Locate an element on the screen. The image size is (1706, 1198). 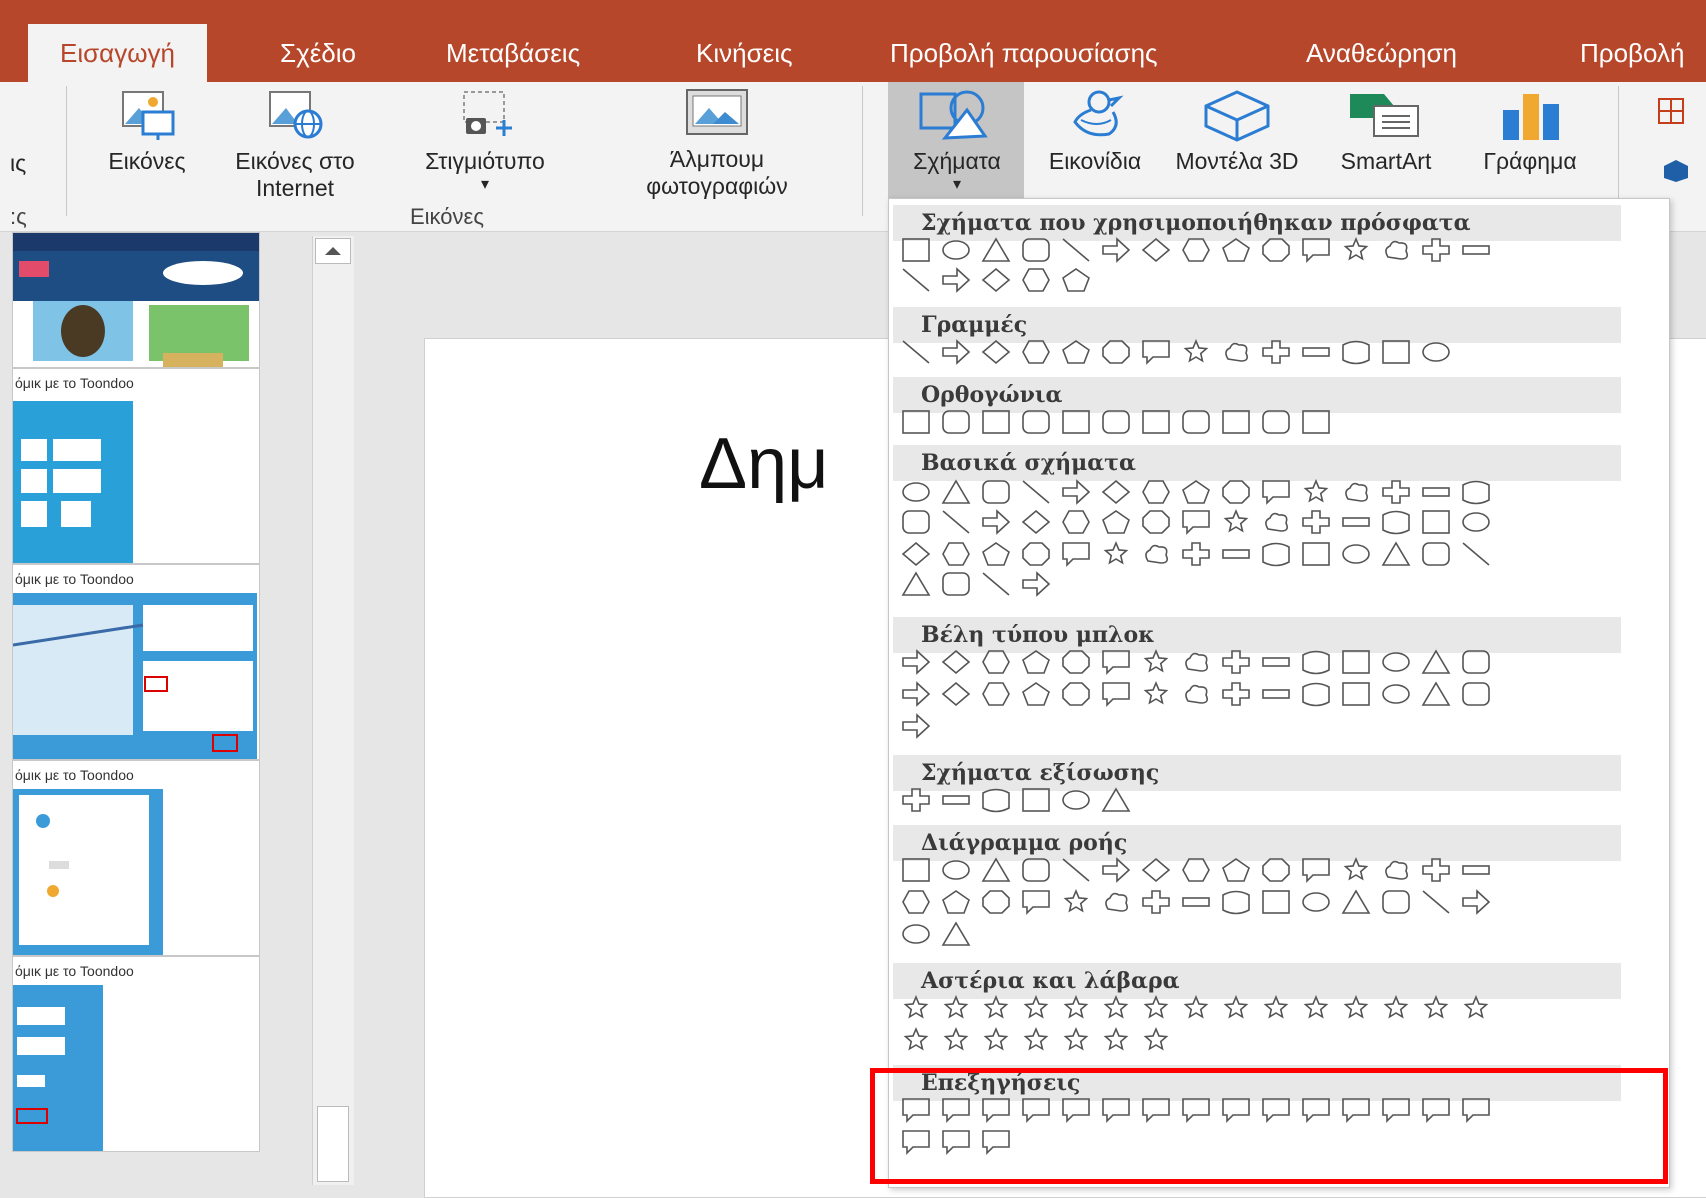
table-icon is located at coordinates (1671, 111).